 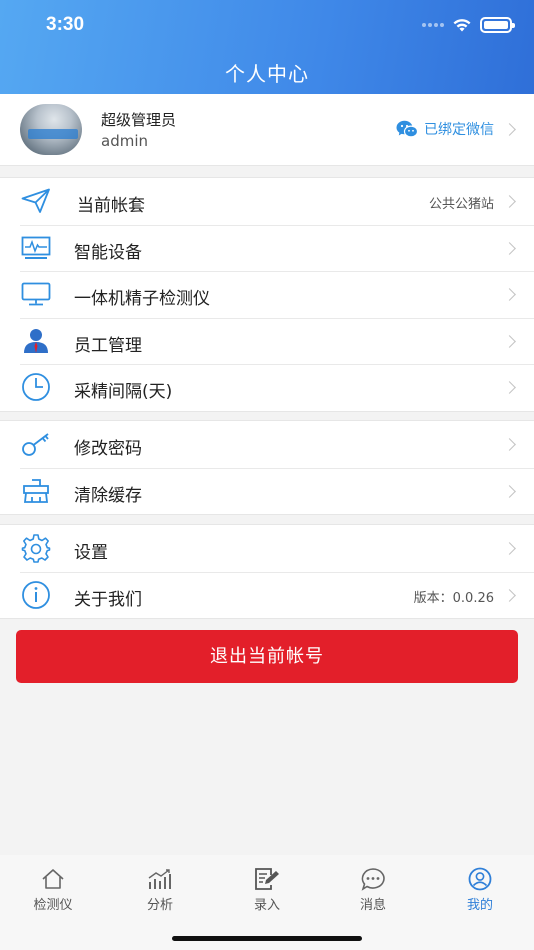 What do you see at coordinates (372, 905) in the screenshot?
I see `tab-label: 消息` at bounding box center [372, 905].